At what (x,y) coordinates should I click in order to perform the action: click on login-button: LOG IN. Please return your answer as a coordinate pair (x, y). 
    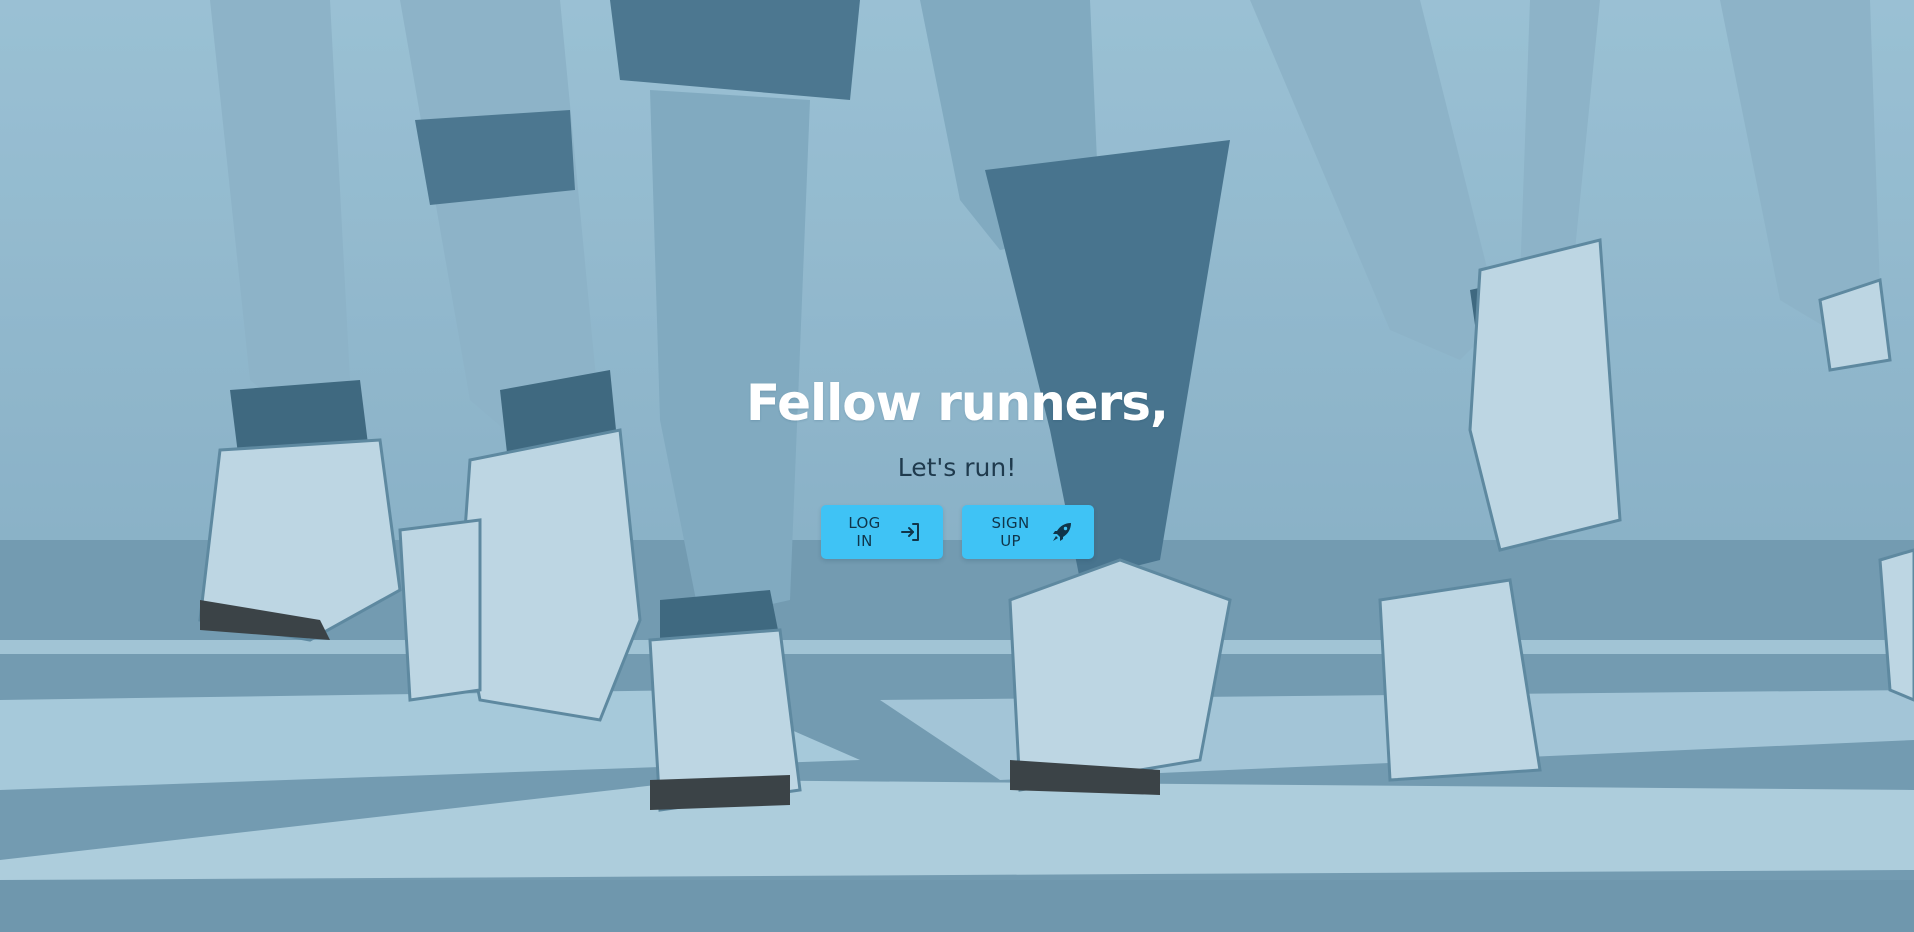
    Looking at the image, I should click on (881, 532).